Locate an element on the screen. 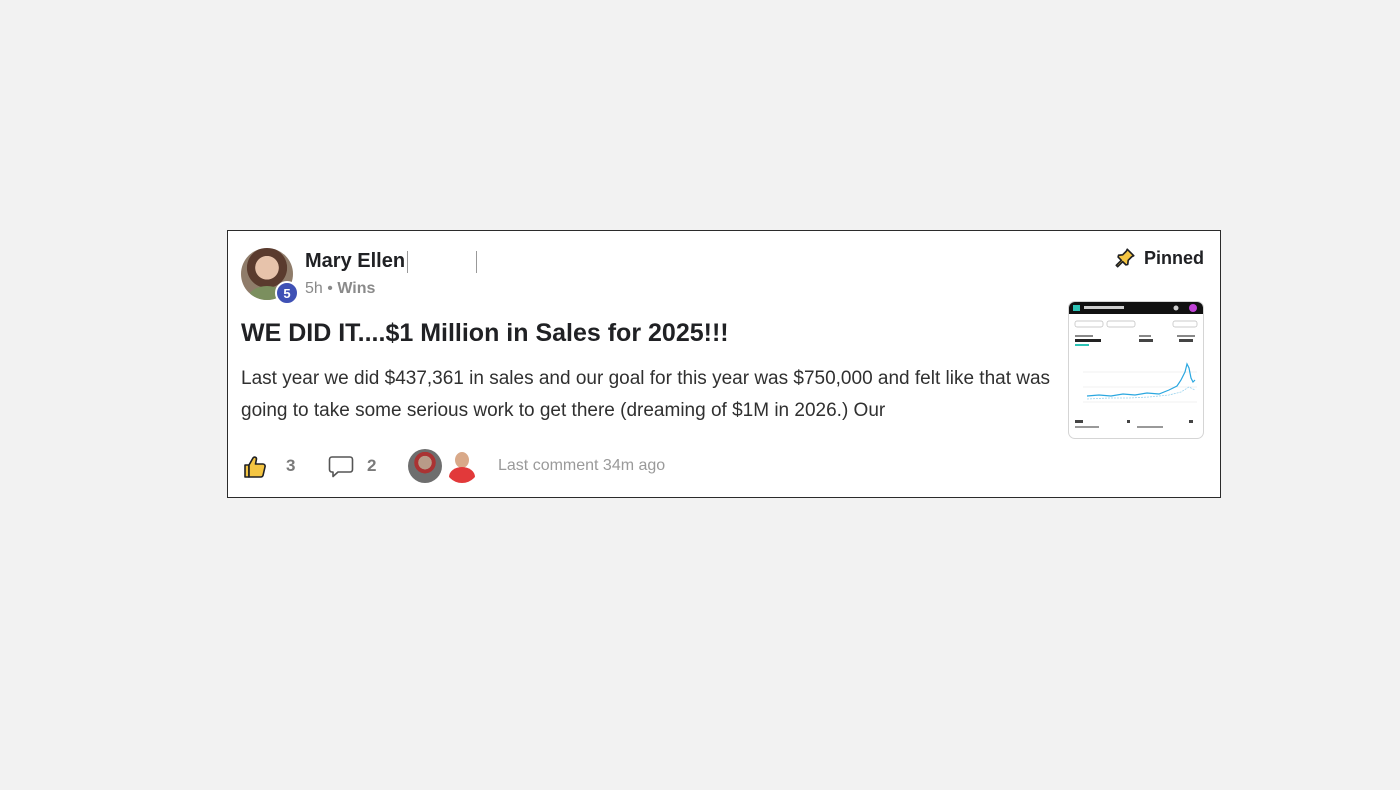 The height and width of the screenshot is (790, 1400). redacted-surname is located at coordinates (442, 261).